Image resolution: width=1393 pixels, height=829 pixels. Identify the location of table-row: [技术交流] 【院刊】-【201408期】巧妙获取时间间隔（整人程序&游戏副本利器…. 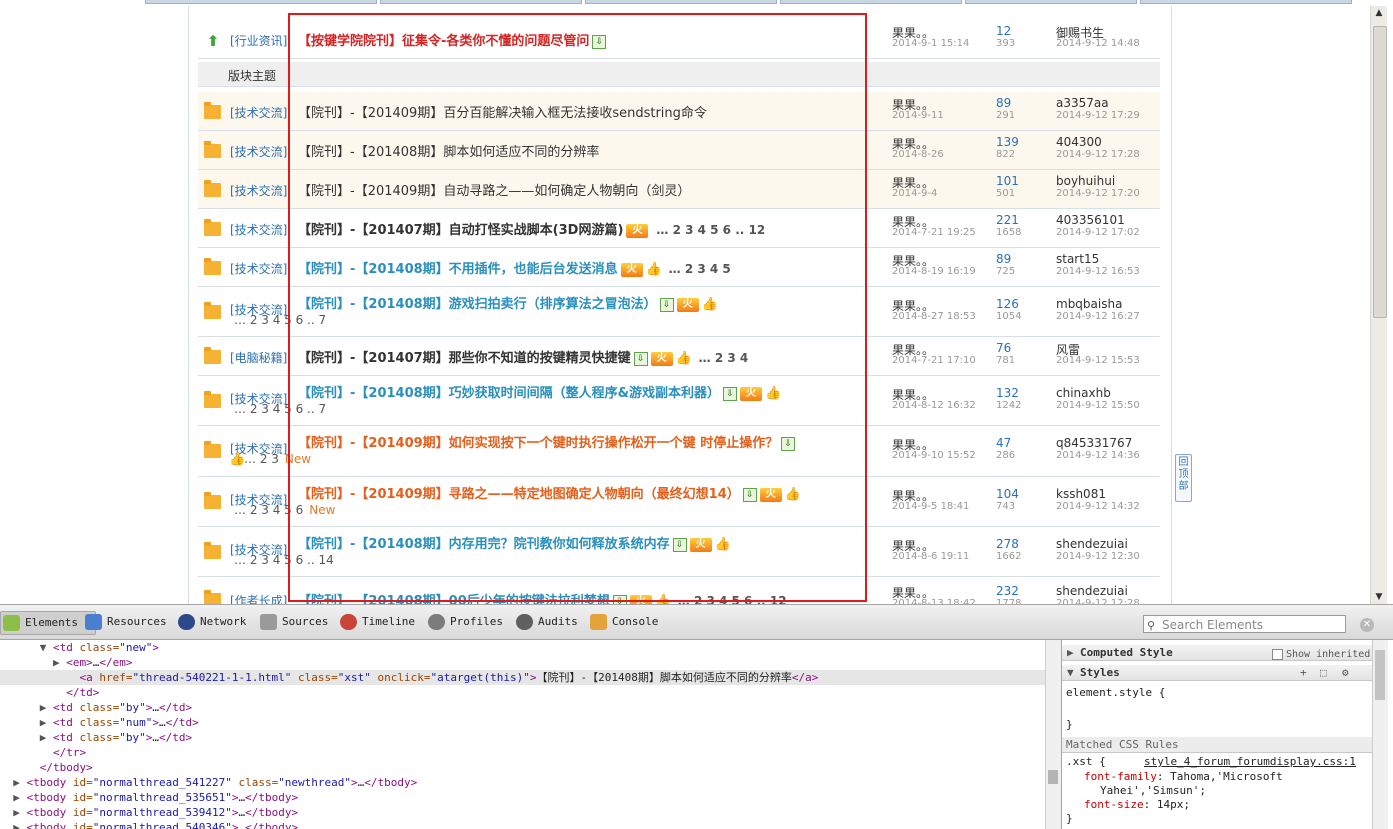
(679, 401).